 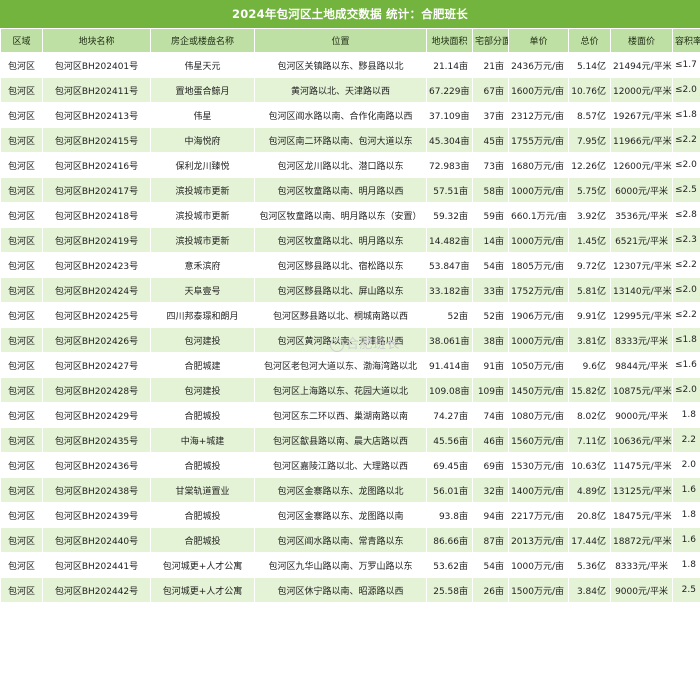 I want to click on col-plot-name-cell: 包河区BH202413号, so click(x=96, y=115).